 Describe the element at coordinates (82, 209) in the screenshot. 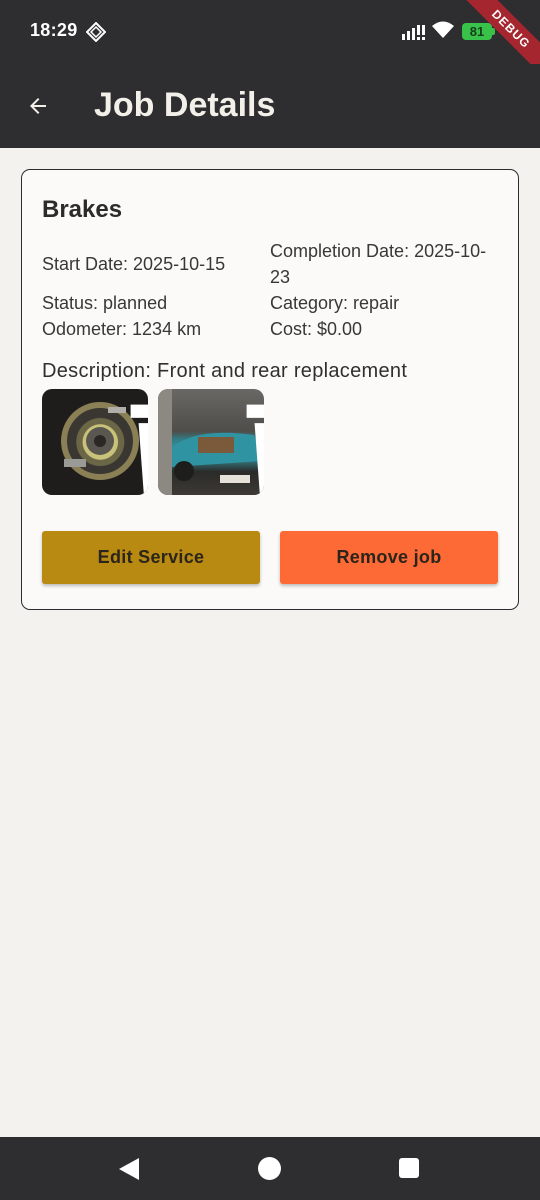

I see `job-title: Brakes` at that location.